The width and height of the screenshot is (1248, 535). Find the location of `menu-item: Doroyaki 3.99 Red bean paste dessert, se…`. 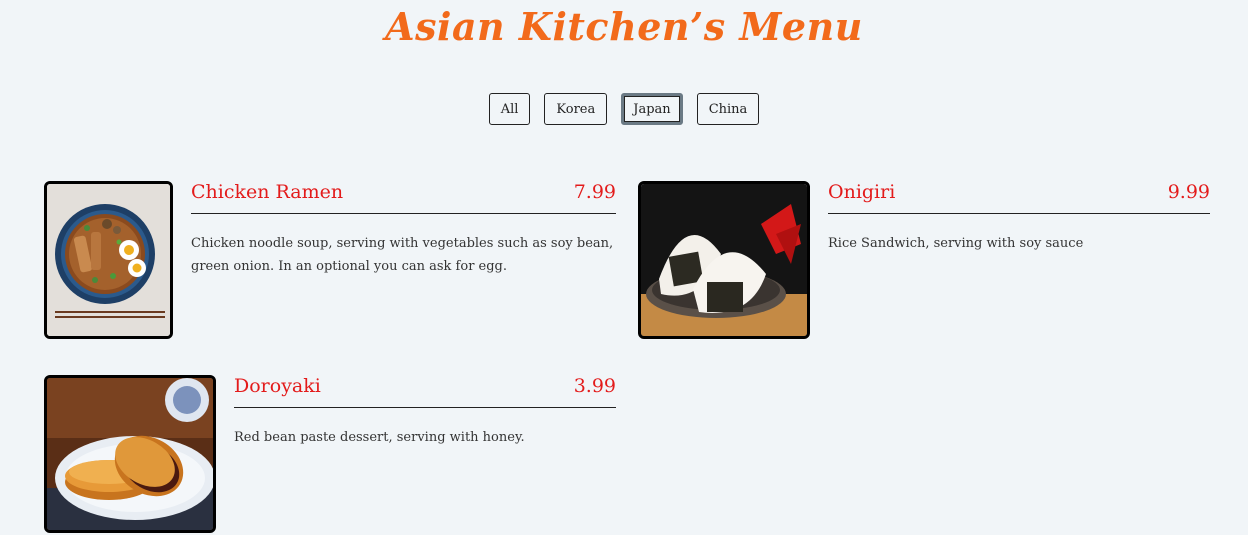

menu-item: Doroyaki 3.99 Red bean paste dessert, se… is located at coordinates (330, 454).